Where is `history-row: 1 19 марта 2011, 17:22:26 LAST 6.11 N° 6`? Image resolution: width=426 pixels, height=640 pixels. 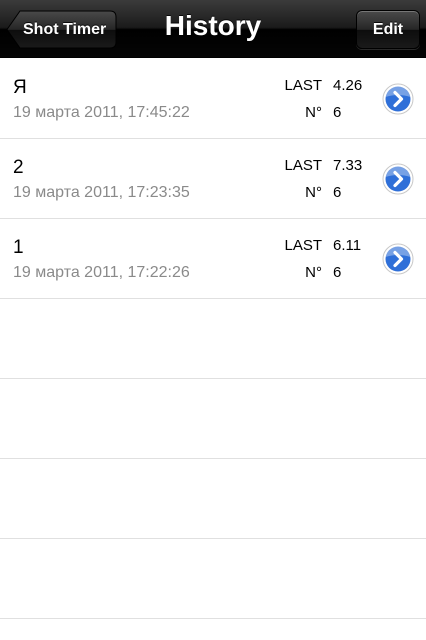
history-row: 1 19 марта 2011, 17:22:26 LAST 6.11 N° 6 is located at coordinates (213, 259).